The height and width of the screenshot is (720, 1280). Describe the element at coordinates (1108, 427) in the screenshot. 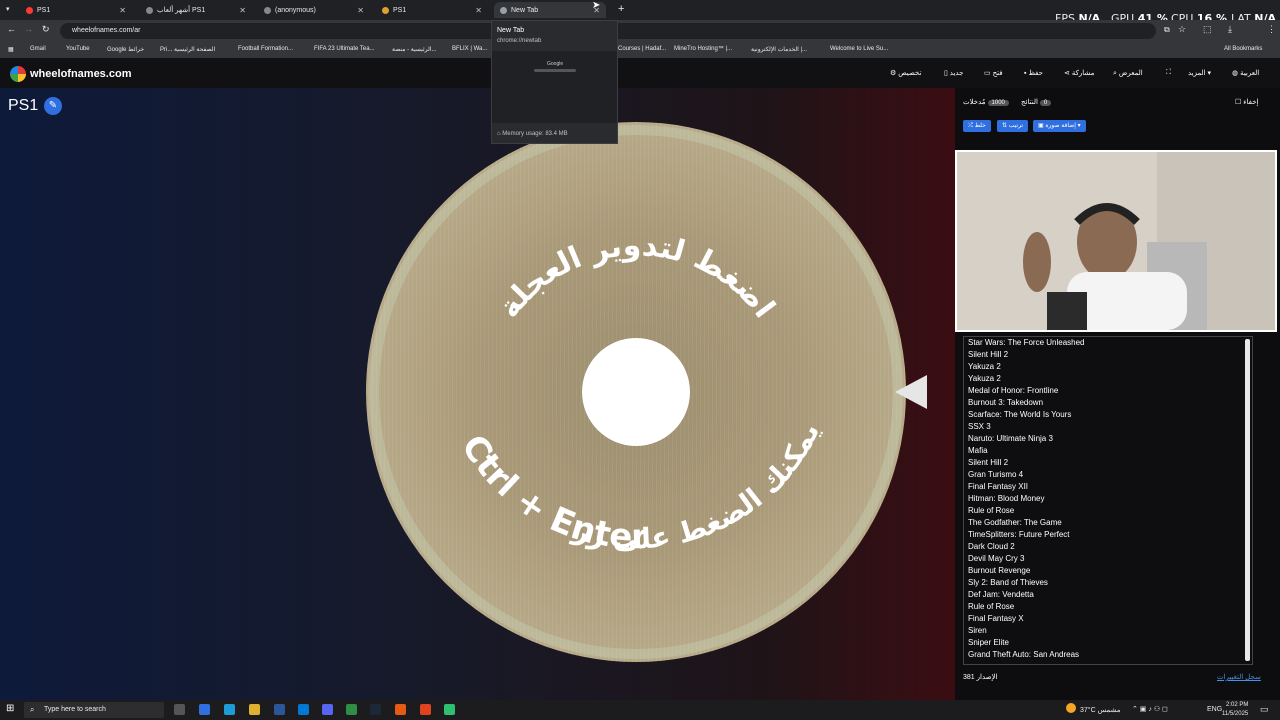

I see `entry-line: SSX 3` at that location.